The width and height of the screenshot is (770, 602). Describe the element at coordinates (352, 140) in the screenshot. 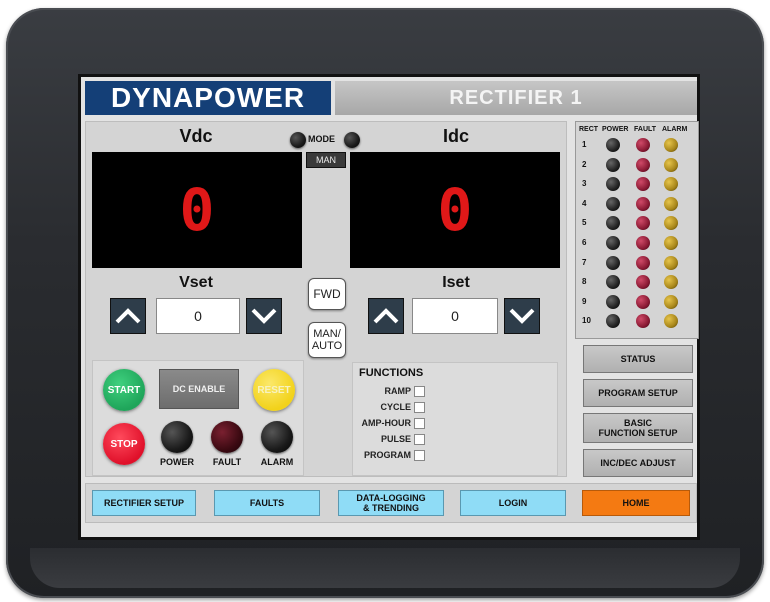

I see `mode-led-right` at that location.